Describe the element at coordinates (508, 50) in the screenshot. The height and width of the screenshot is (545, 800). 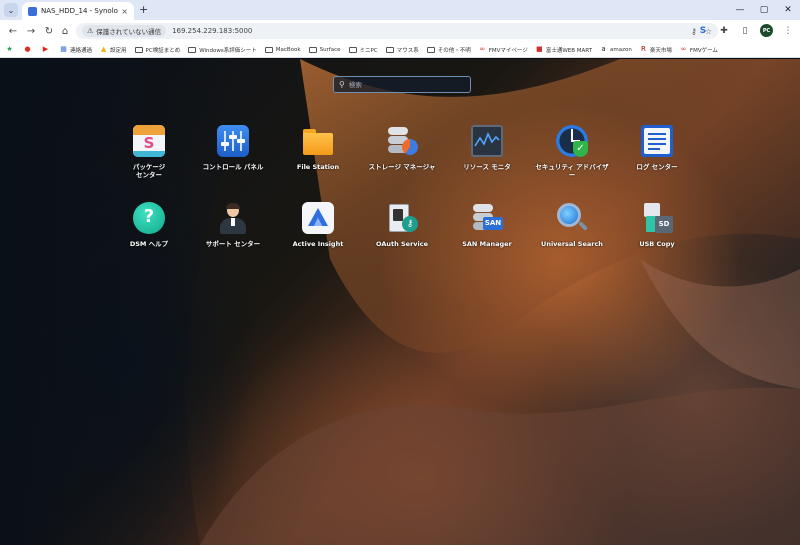
I see `bookmark-label: FMVマイページ` at that location.